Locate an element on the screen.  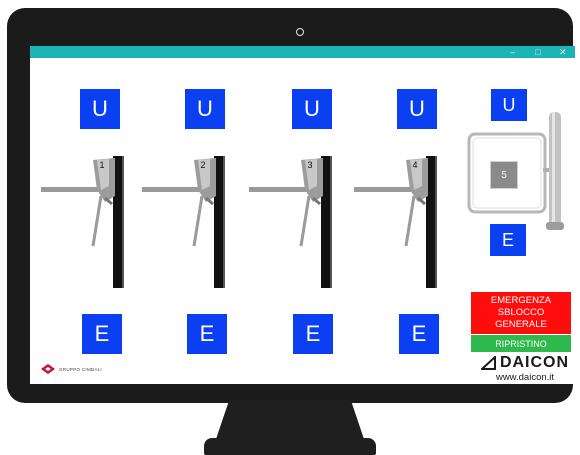
turnstile-3: 3 is located at coordinates (294, 222).